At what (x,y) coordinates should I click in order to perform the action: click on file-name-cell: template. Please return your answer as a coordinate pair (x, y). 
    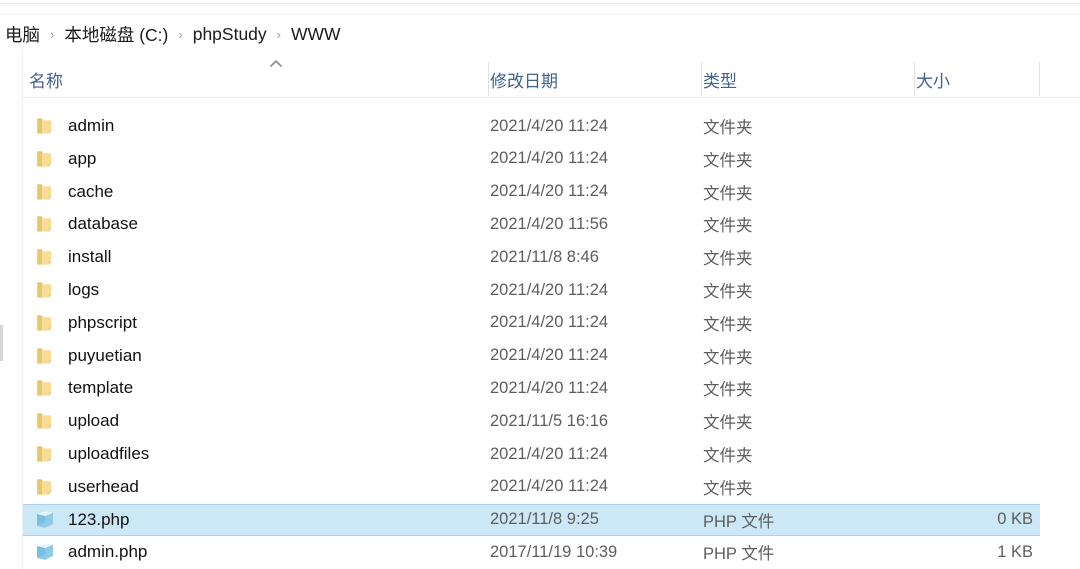
    Looking at the image, I should click on (259, 388).